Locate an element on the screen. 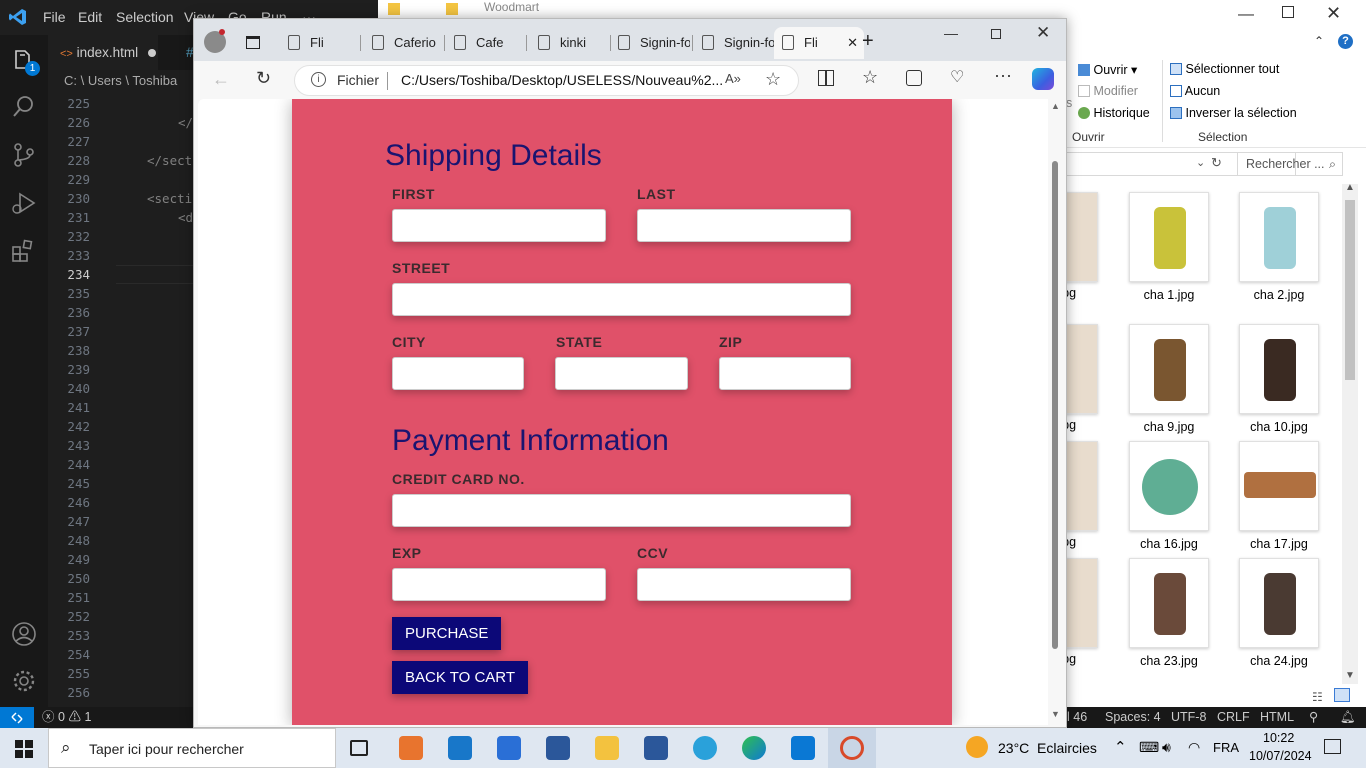 The height and width of the screenshot is (768, 1366). extensions-icon is located at coordinates (24, 251).